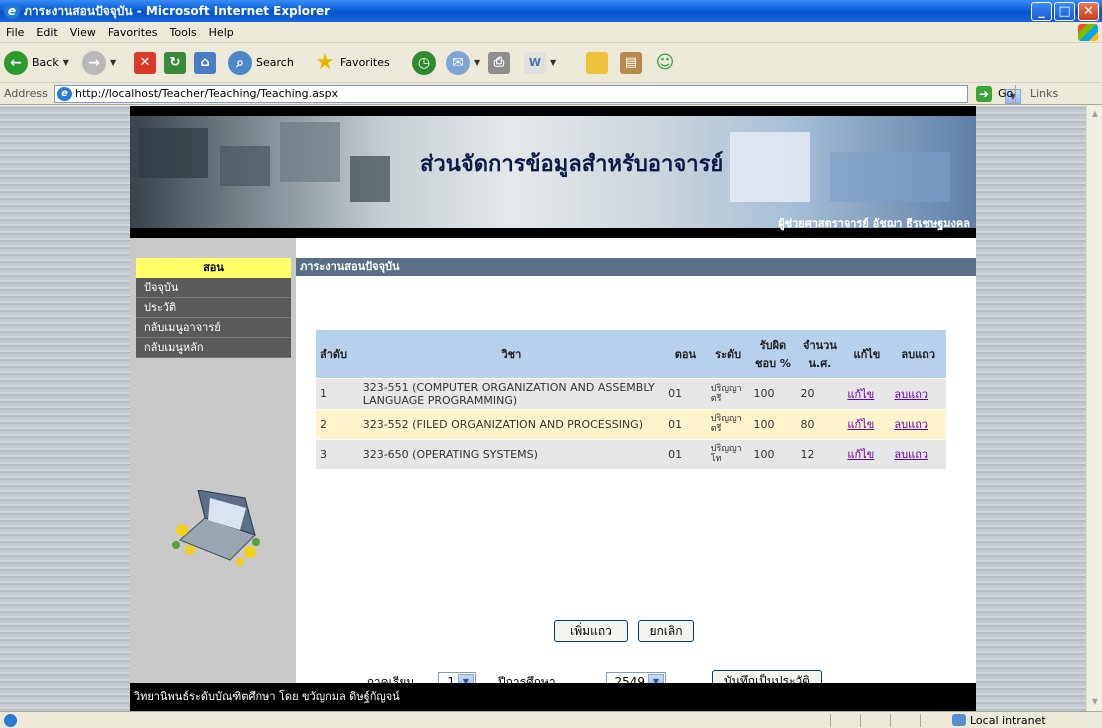 Image resolution: width=1102 pixels, height=728 pixels. I want to click on history-icon: ◷, so click(424, 63).